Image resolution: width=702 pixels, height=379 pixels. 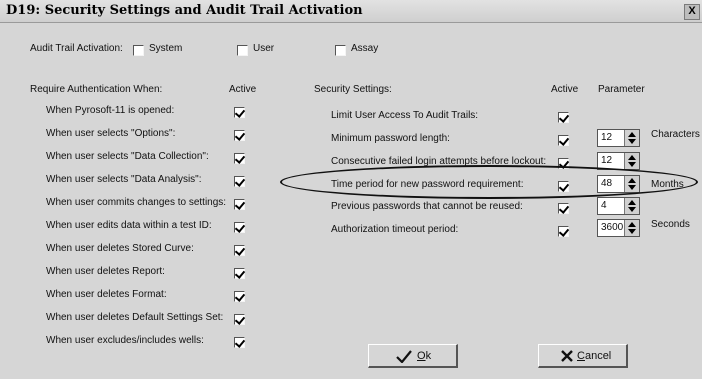 What do you see at coordinates (424, 356) in the screenshot?
I see `ok-button-label: Ok` at bounding box center [424, 356].